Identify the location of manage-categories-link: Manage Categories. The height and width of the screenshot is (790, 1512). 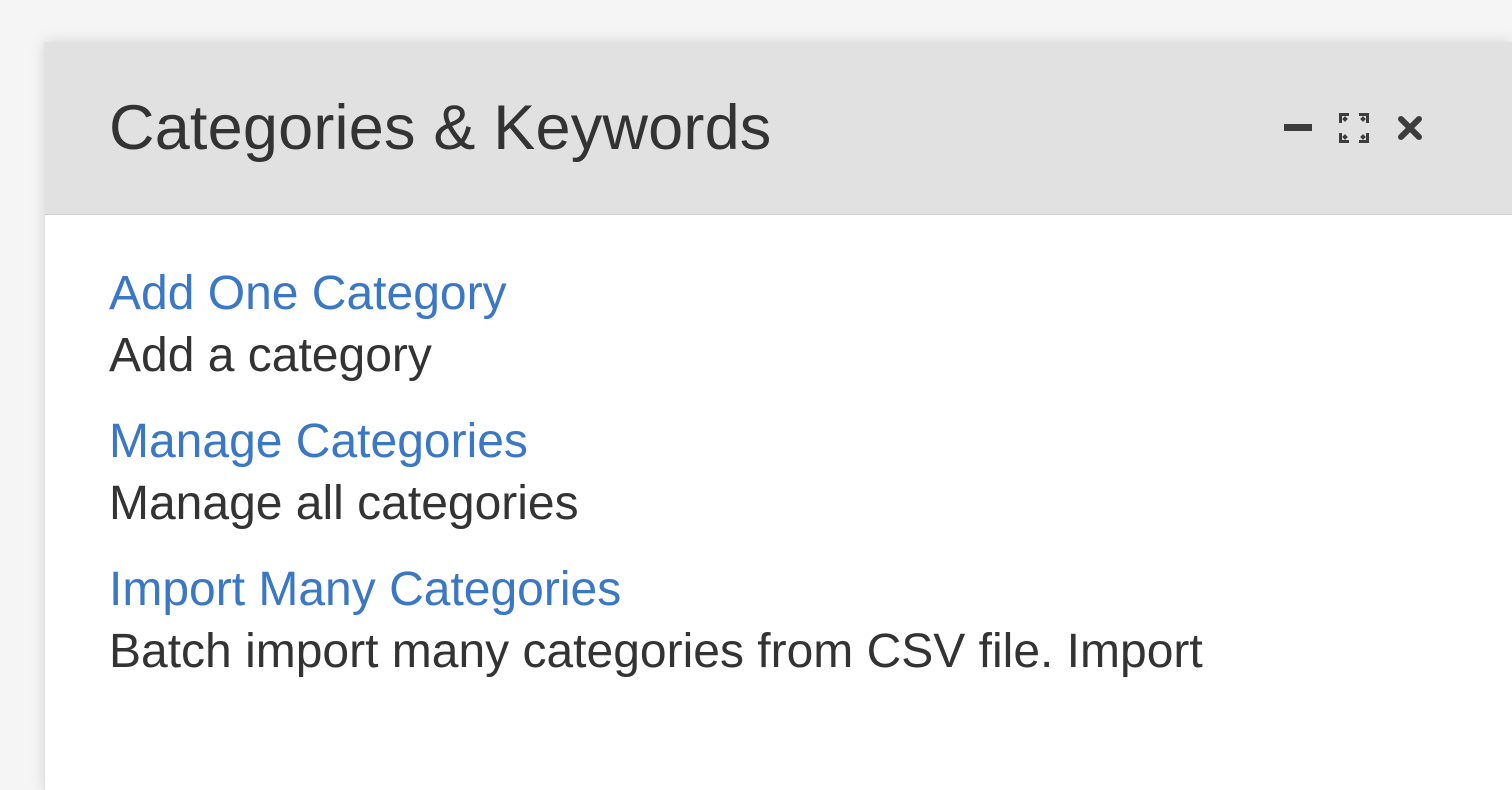
(810, 442).